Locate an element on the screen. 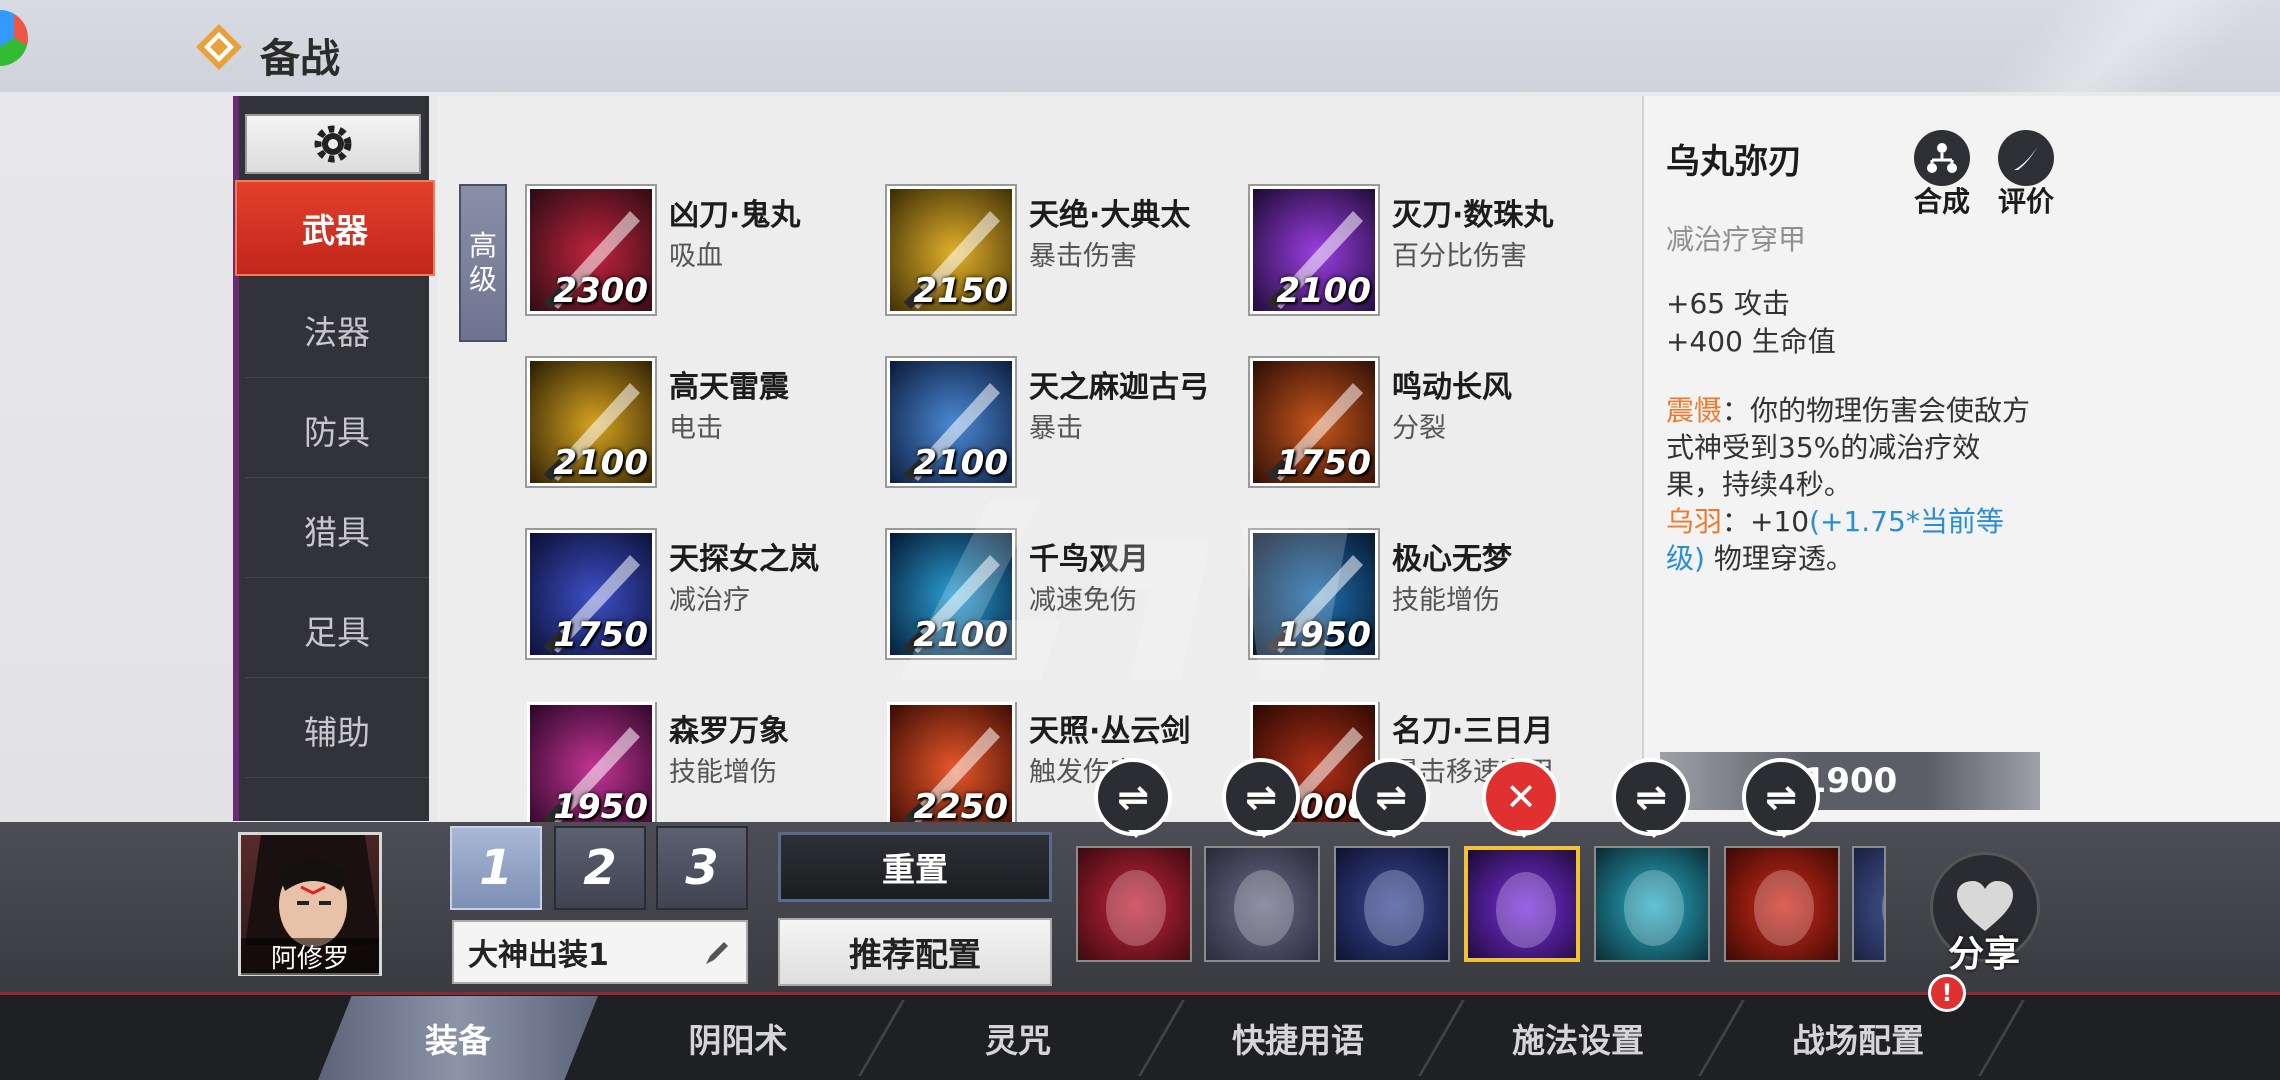  build-name-field: 大神出装1 is located at coordinates (600, 952).